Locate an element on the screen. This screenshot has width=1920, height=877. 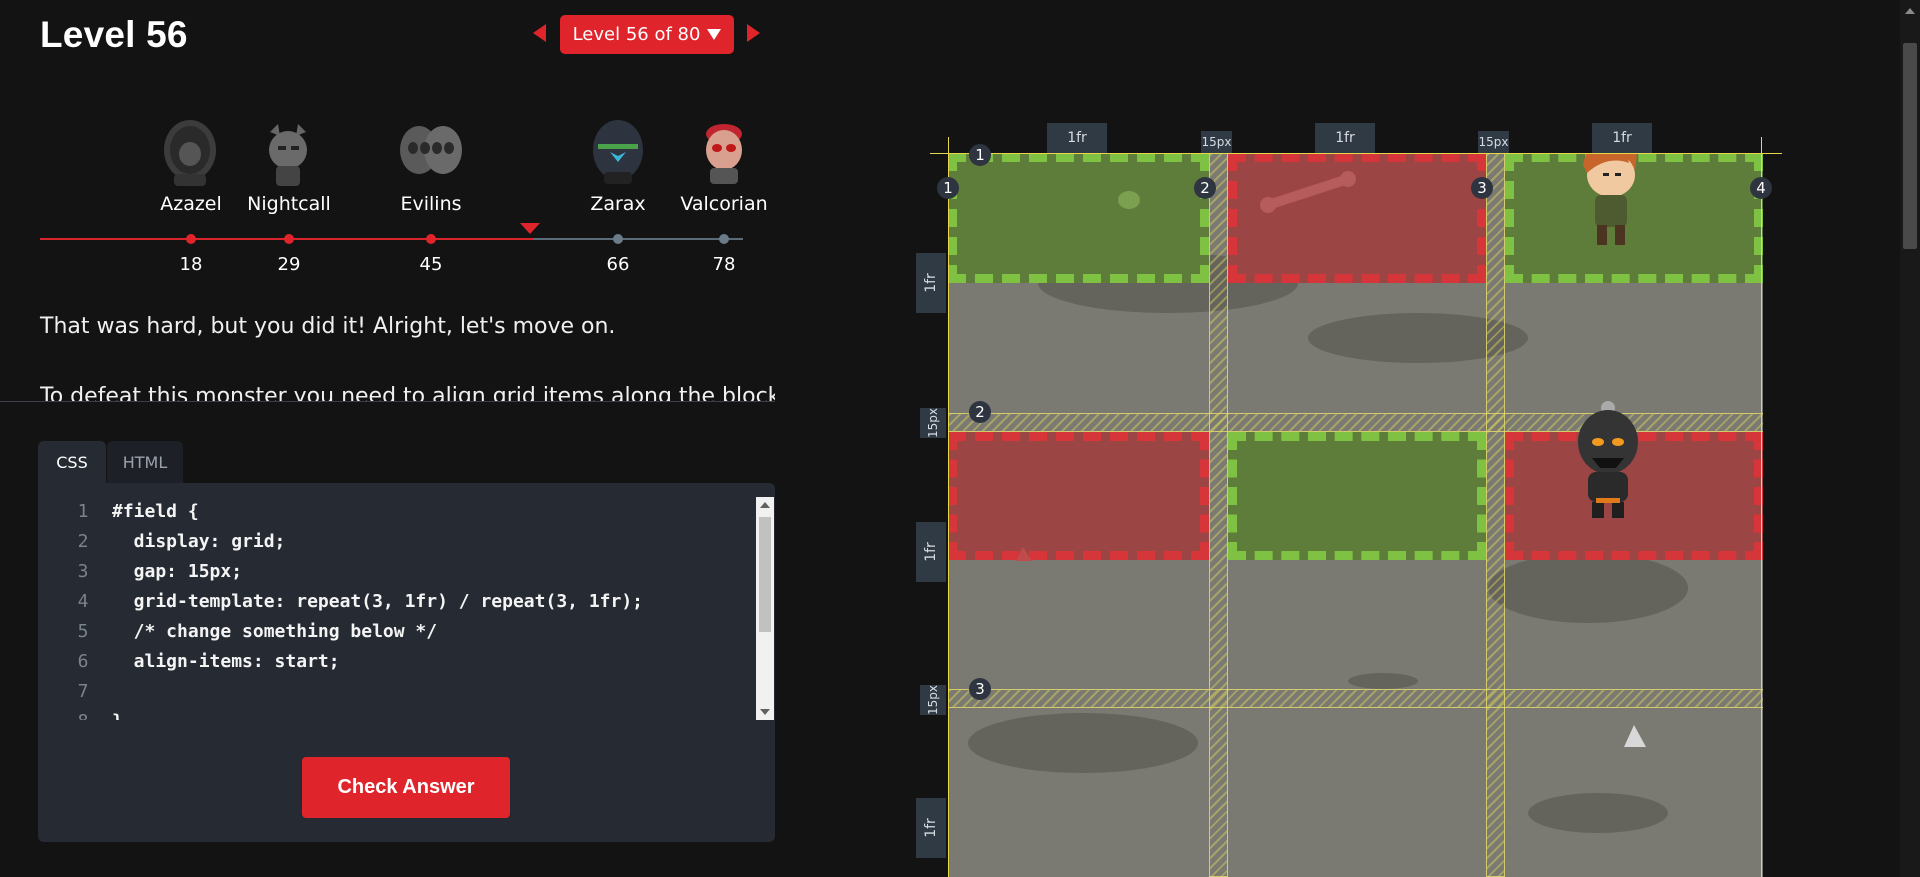
azazel-portrait is located at coordinates (190, 153).